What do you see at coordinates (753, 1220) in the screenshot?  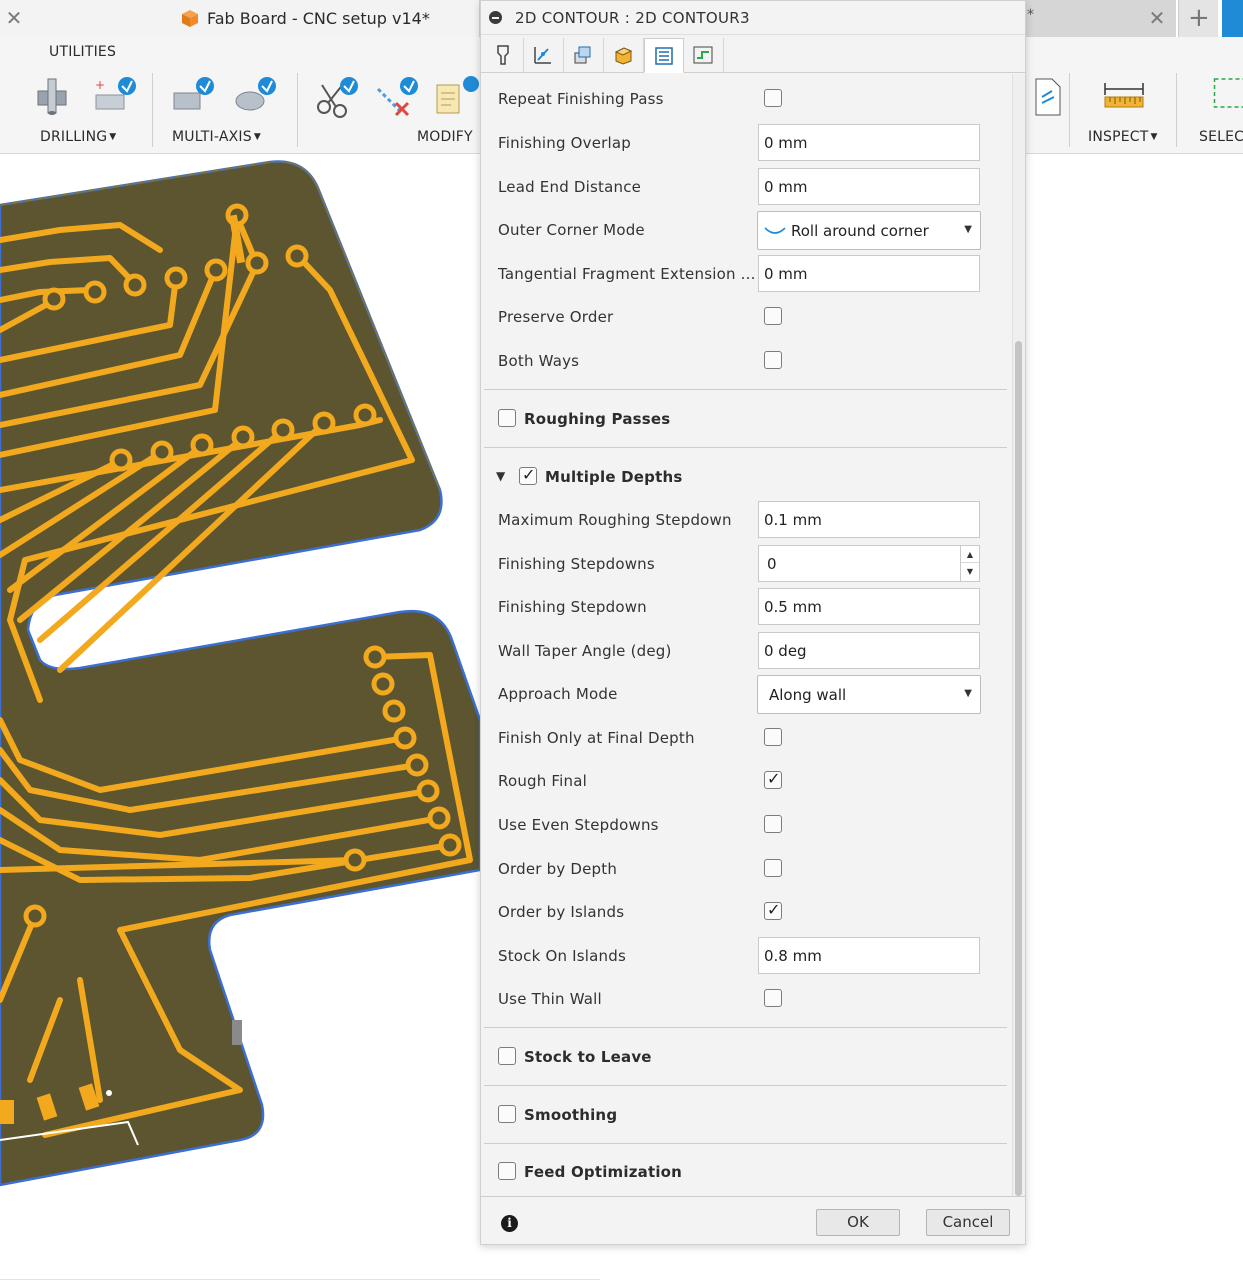 I see `dialog-footer: i OK Cancel` at bounding box center [753, 1220].